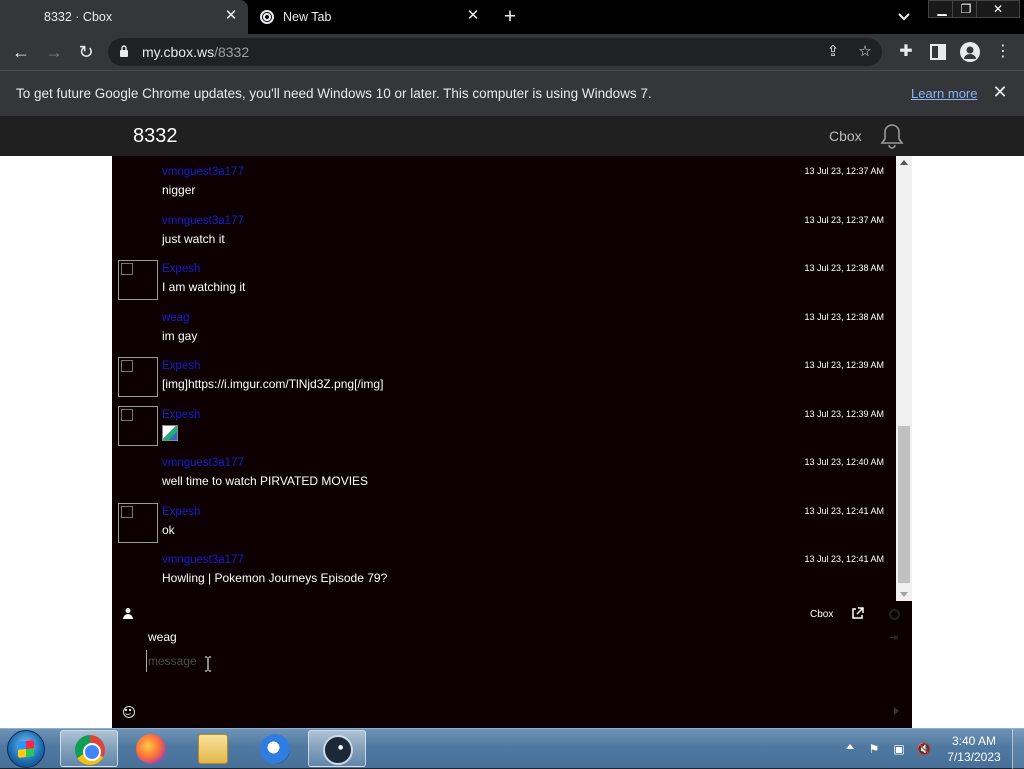 The width and height of the screenshot is (1024, 769). I want to click on browser-toolbar: ← → ↻ my.cbox.ws/8332 ⇪ ☆ ✚ ⋮, so click(512, 52).